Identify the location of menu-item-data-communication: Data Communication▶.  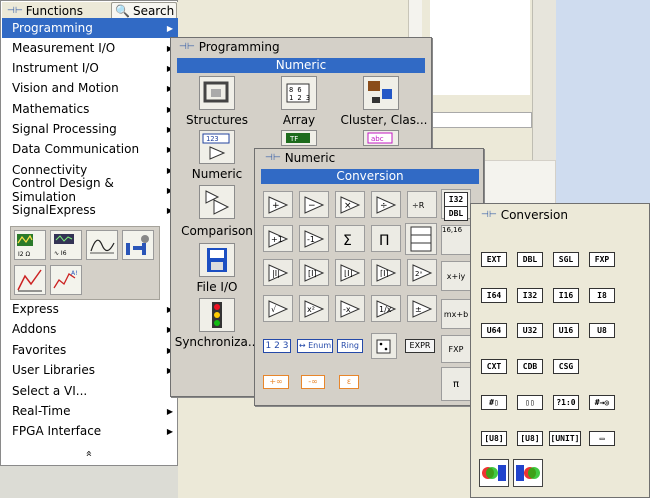
(90, 149).